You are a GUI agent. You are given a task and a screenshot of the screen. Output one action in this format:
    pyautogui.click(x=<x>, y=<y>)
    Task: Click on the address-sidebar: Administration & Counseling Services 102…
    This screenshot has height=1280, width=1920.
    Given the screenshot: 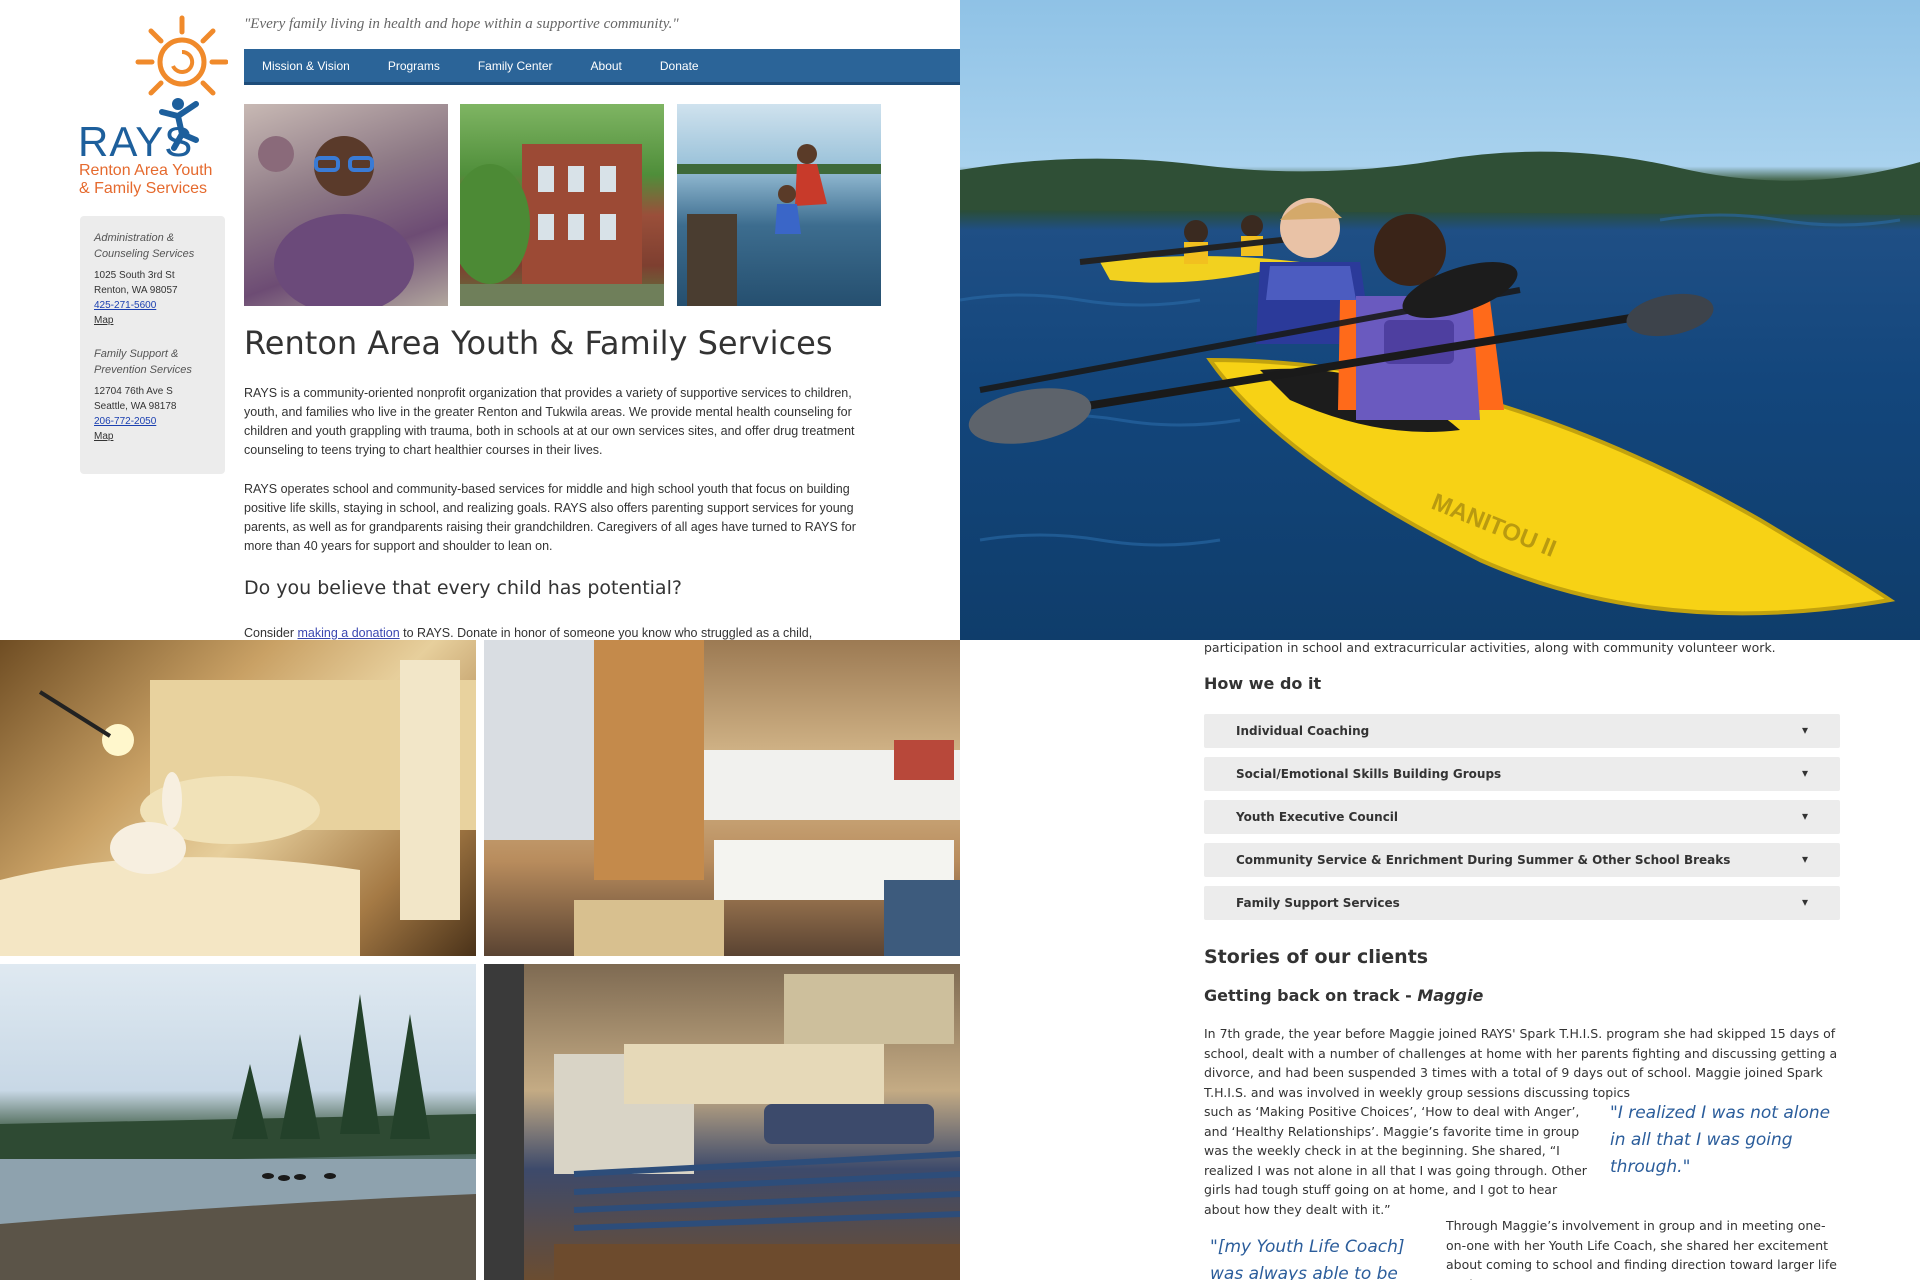 What is the action you would take?
    pyautogui.click(x=152, y=345)
    